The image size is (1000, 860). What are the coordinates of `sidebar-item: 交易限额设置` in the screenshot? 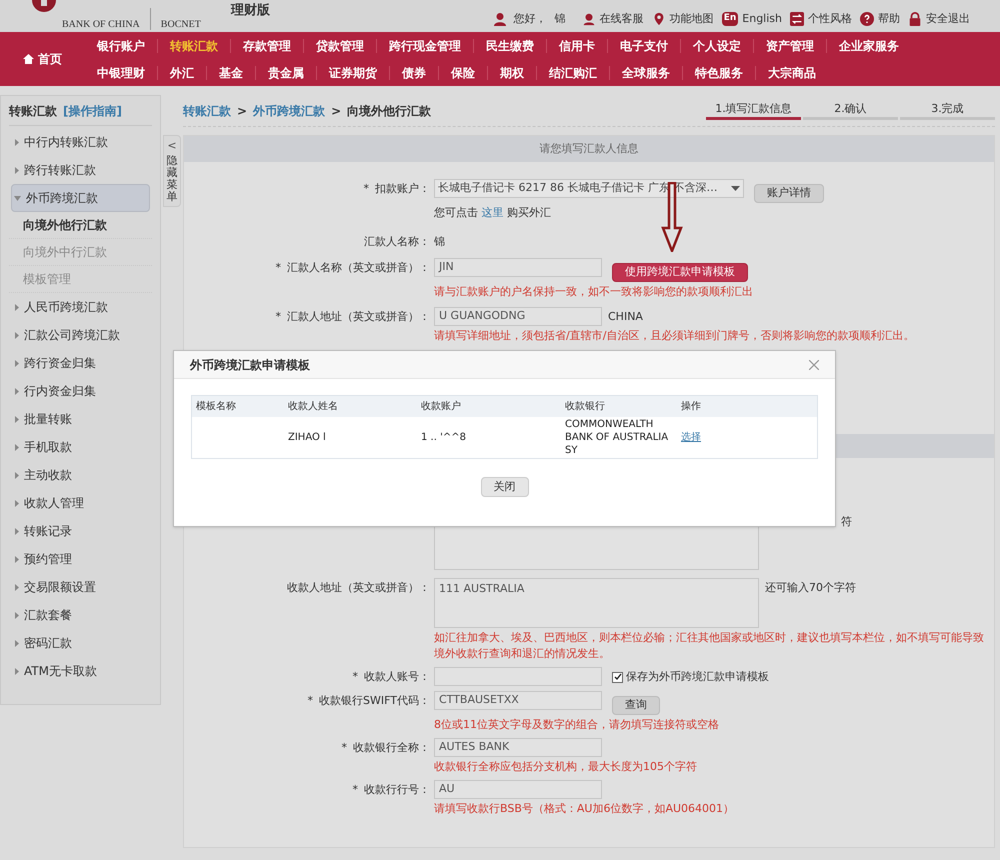 It's located at (80, 587).